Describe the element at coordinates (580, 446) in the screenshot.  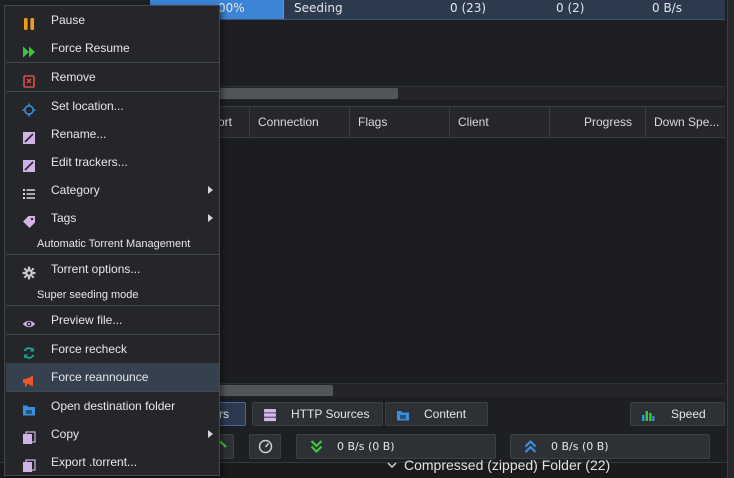
I see `upload-speed-value: 0 B/s (0 B)` at that location.